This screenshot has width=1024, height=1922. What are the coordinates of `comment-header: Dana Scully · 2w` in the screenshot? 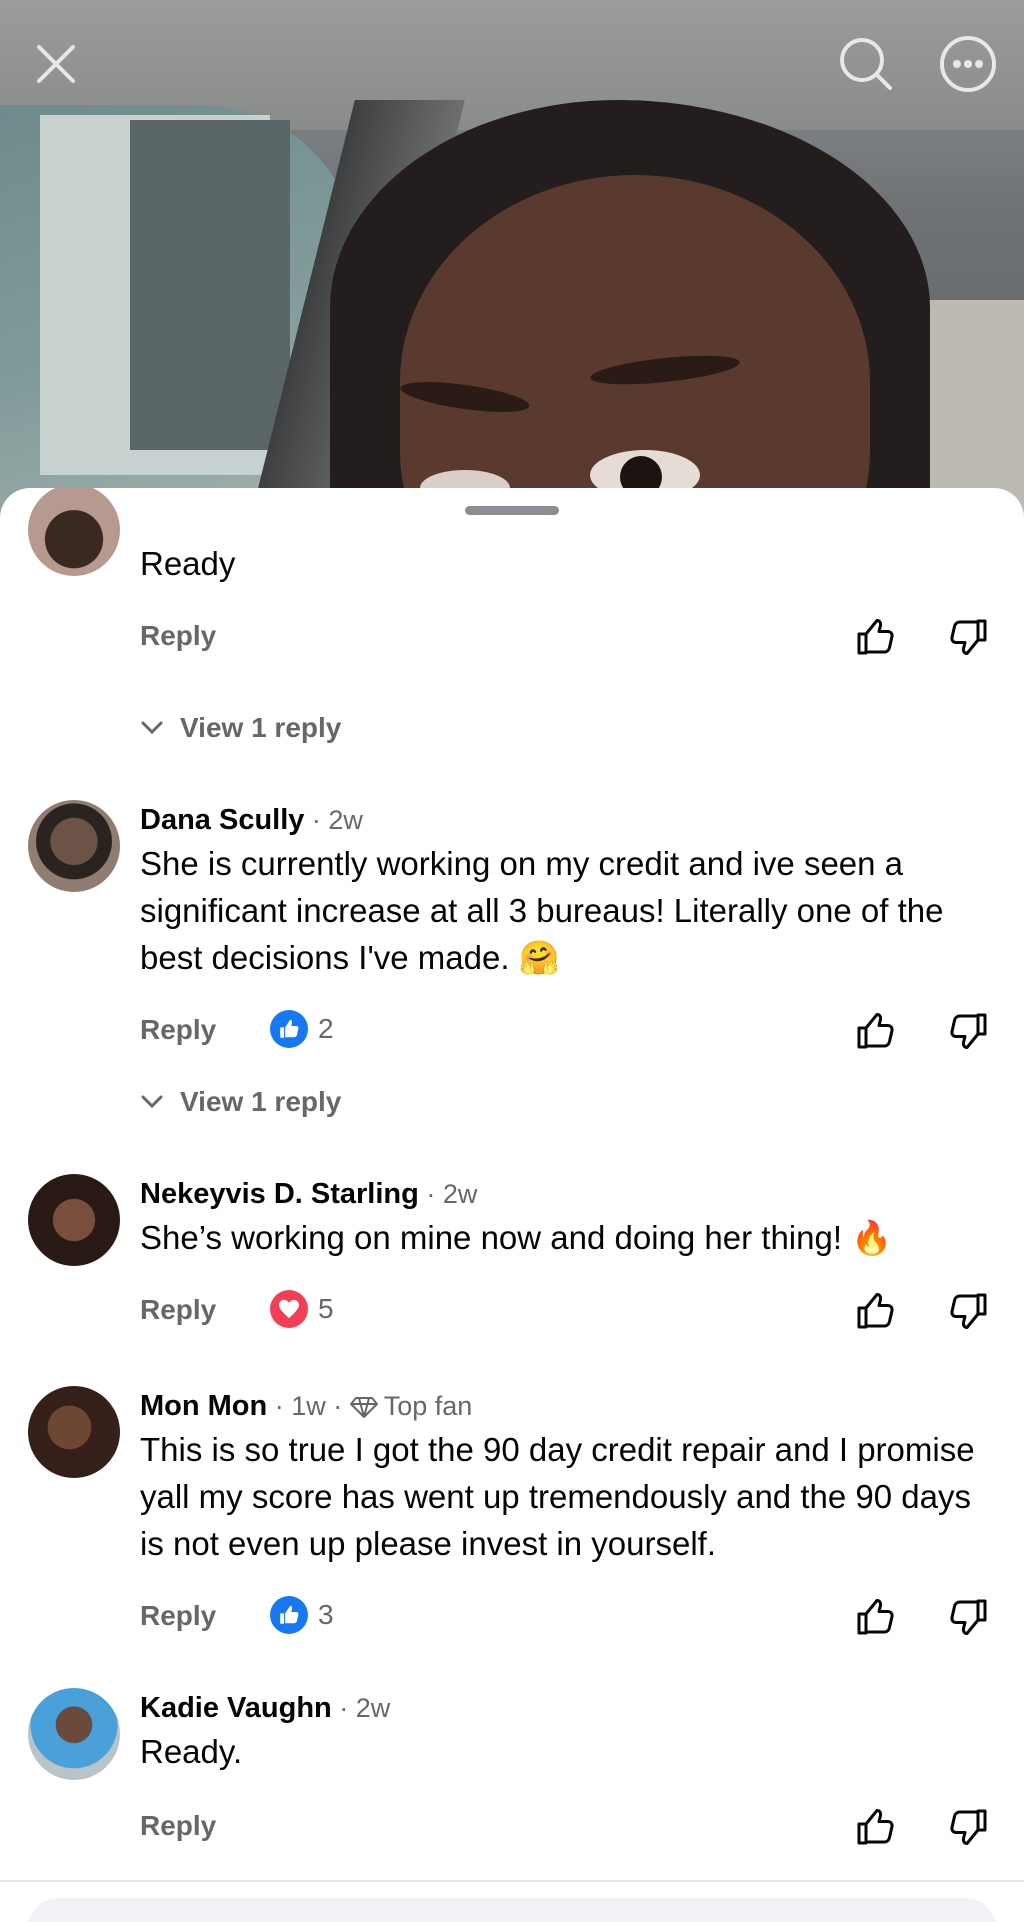 It's located at (251, 820).